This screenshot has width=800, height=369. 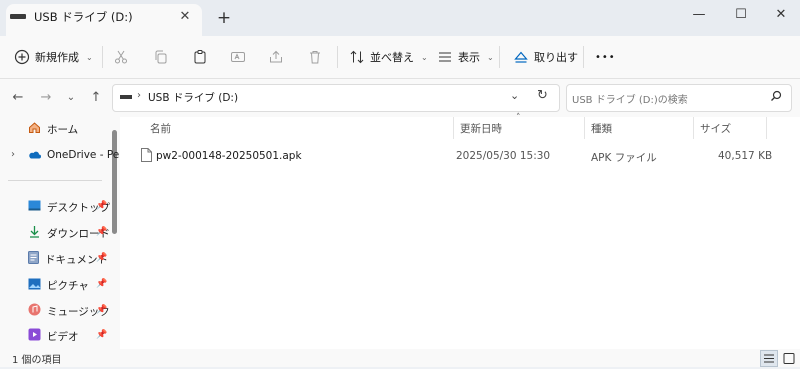 What do you see at coordinates (769, 358) in the screenshot?
I see `details-view-button` at bounding box center [769, 358].